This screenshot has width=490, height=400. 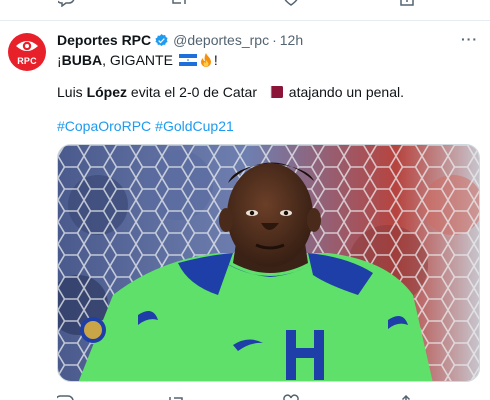 What do you see at coordinates (107, 92) in the screenshot?
I see `bold-text: López` at bounding box center [107, 92].